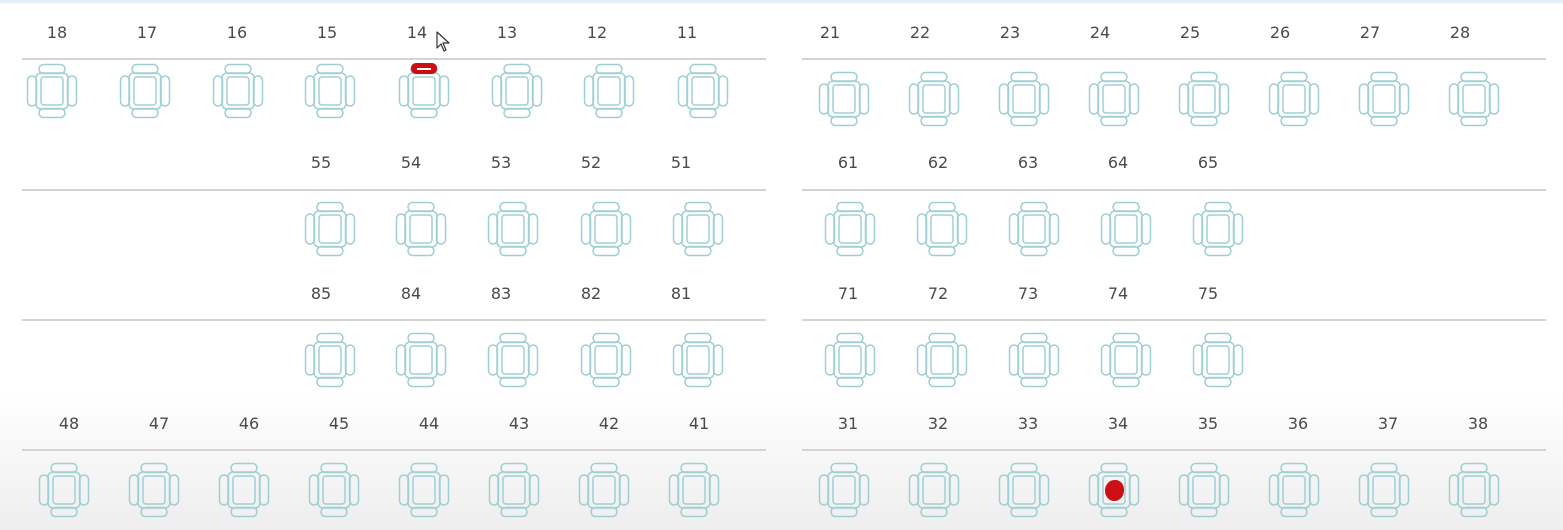 The height and width of the screenshot is (530, 1563). I want to click on tooth-number-label: 23, so click(1010, 32).